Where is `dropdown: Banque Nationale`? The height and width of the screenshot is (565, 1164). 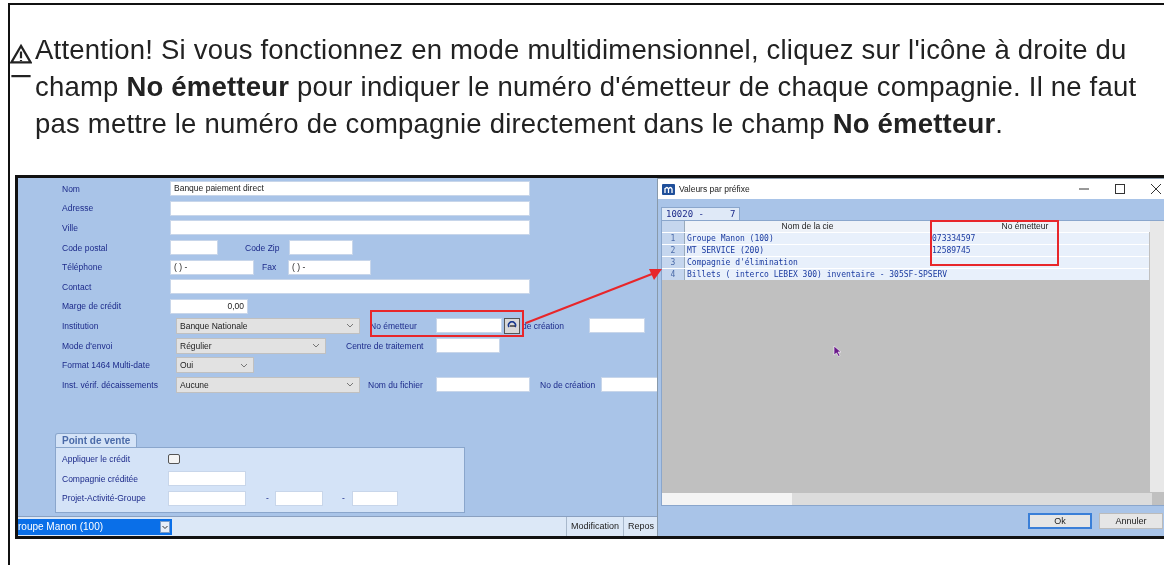 dropdown: Banque Nationale is located at coordinates (268, 325).